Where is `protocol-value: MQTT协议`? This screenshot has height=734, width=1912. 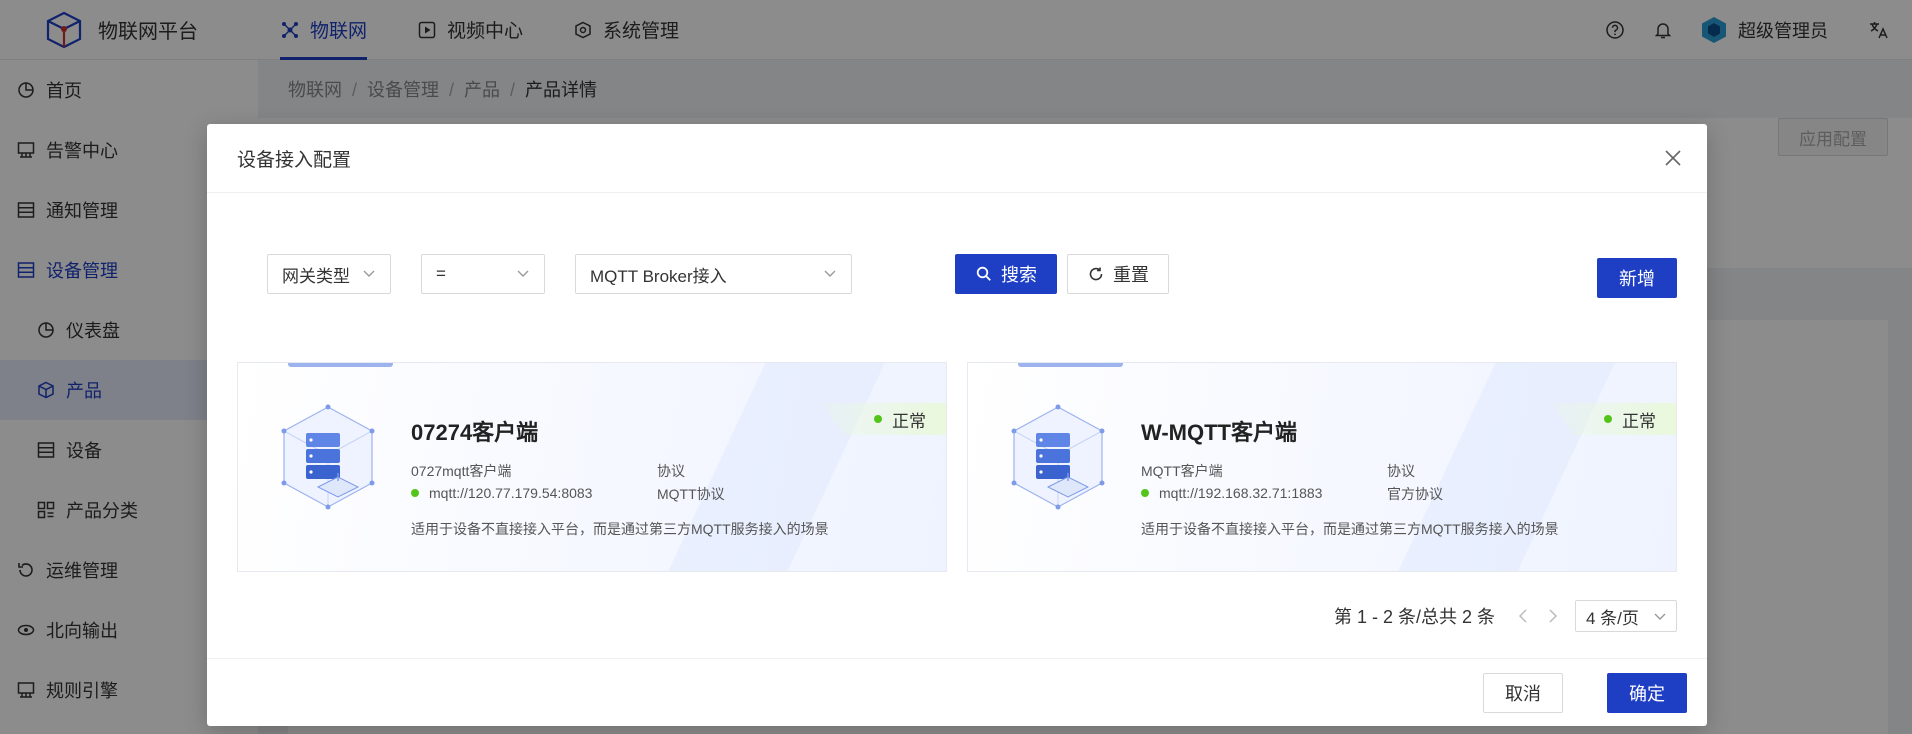
protocol-value: MQTT协议 is located at coordinates (691, 494).